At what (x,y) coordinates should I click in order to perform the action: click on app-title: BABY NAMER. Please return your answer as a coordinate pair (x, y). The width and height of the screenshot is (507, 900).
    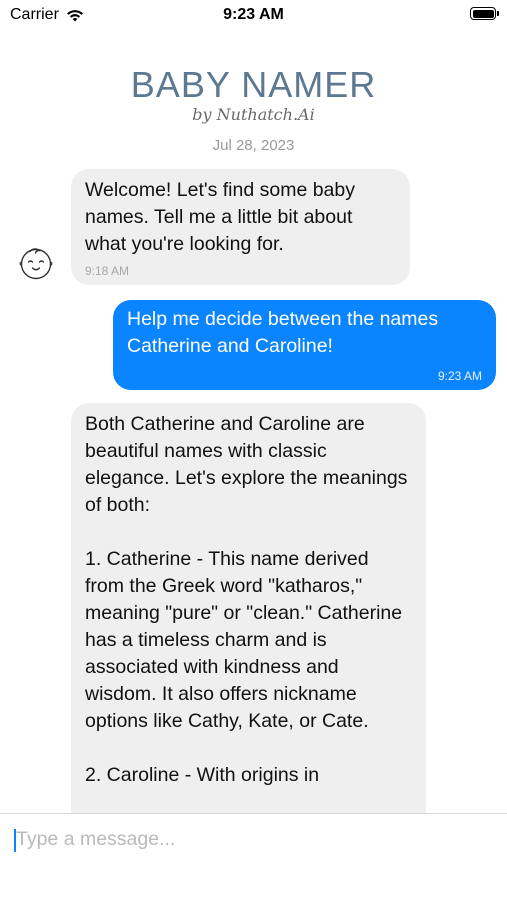
    Looking at the image, I should click on (253, 84).